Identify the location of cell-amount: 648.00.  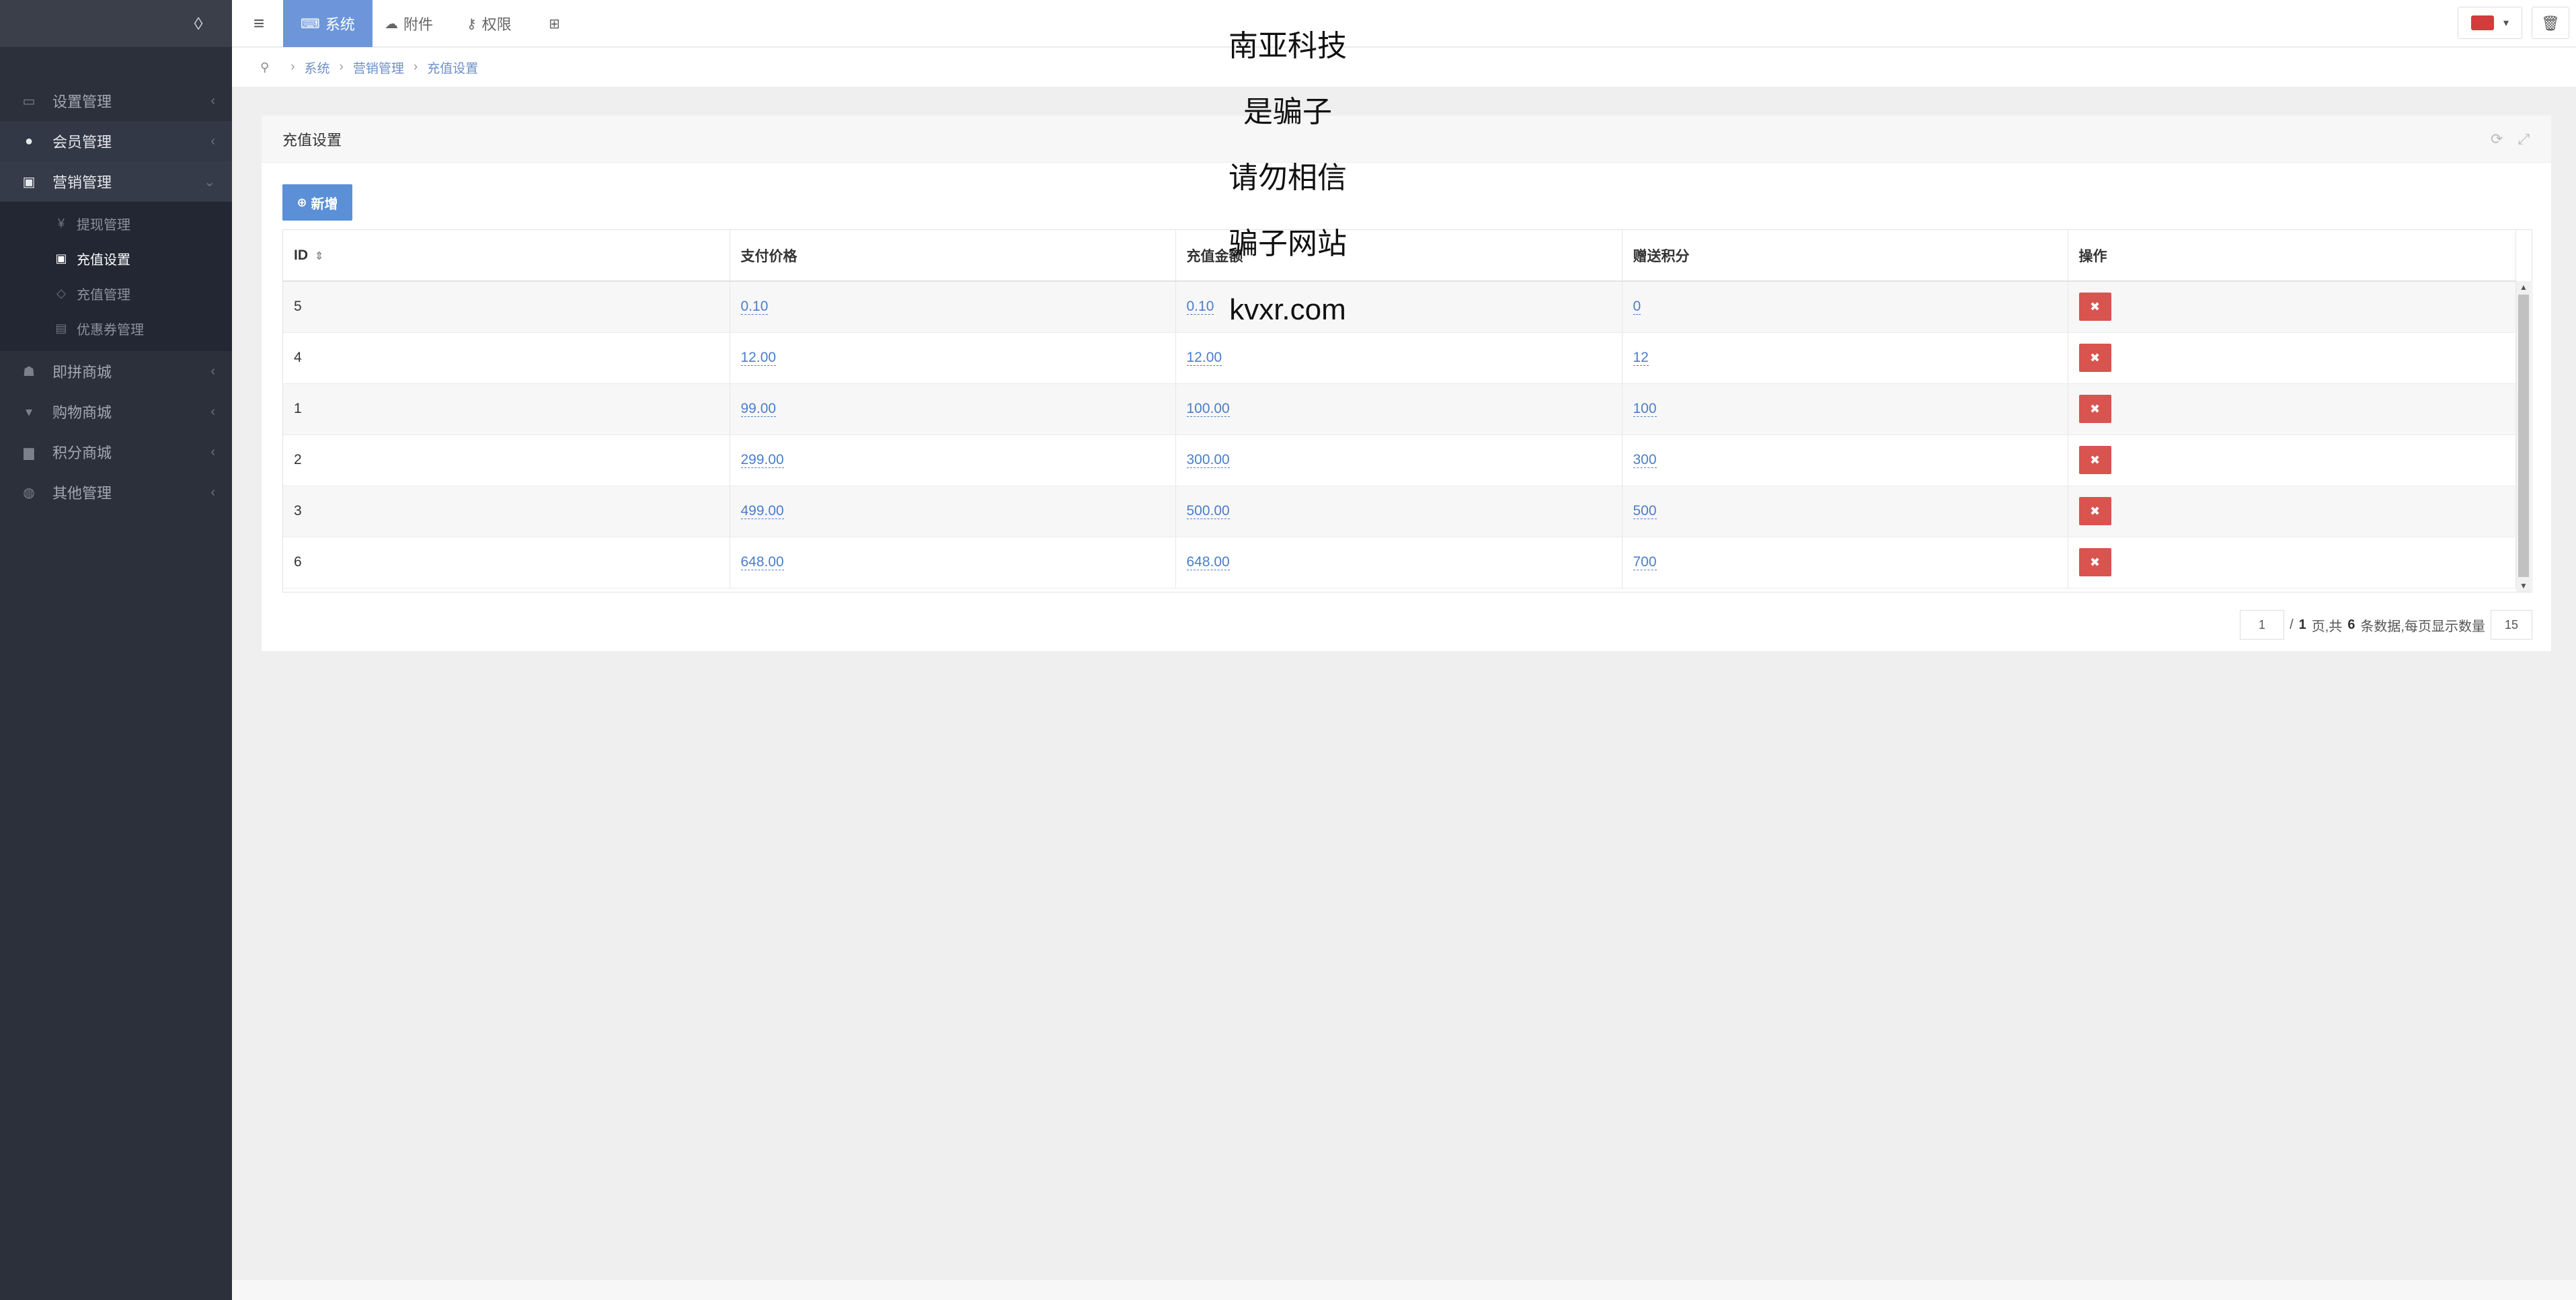
(1399, 563).